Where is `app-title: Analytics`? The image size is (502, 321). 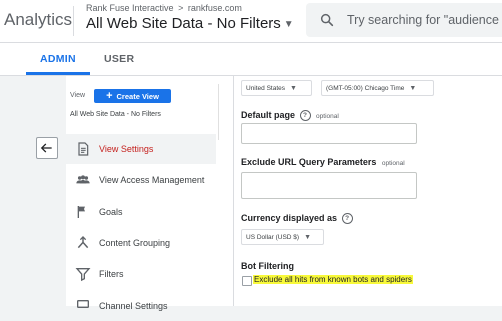
app-title: Analytics is located at coordinates (38, 20).